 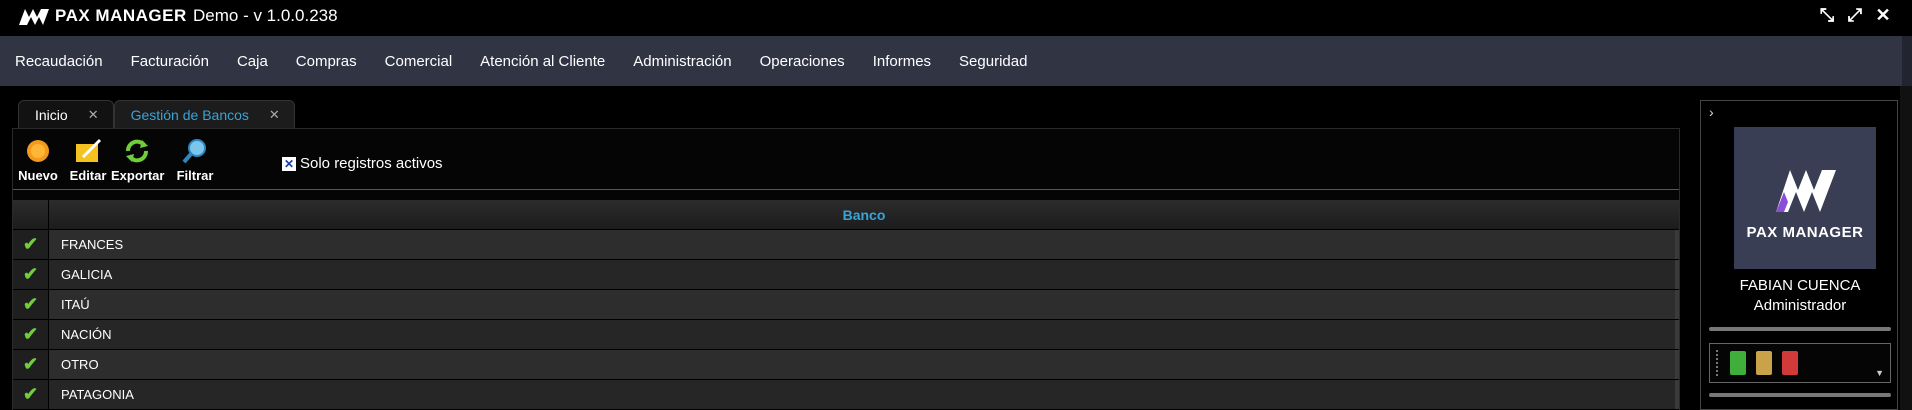 I want to click on menu-item-facturacion: Facturación, so click(x=170, y=61).